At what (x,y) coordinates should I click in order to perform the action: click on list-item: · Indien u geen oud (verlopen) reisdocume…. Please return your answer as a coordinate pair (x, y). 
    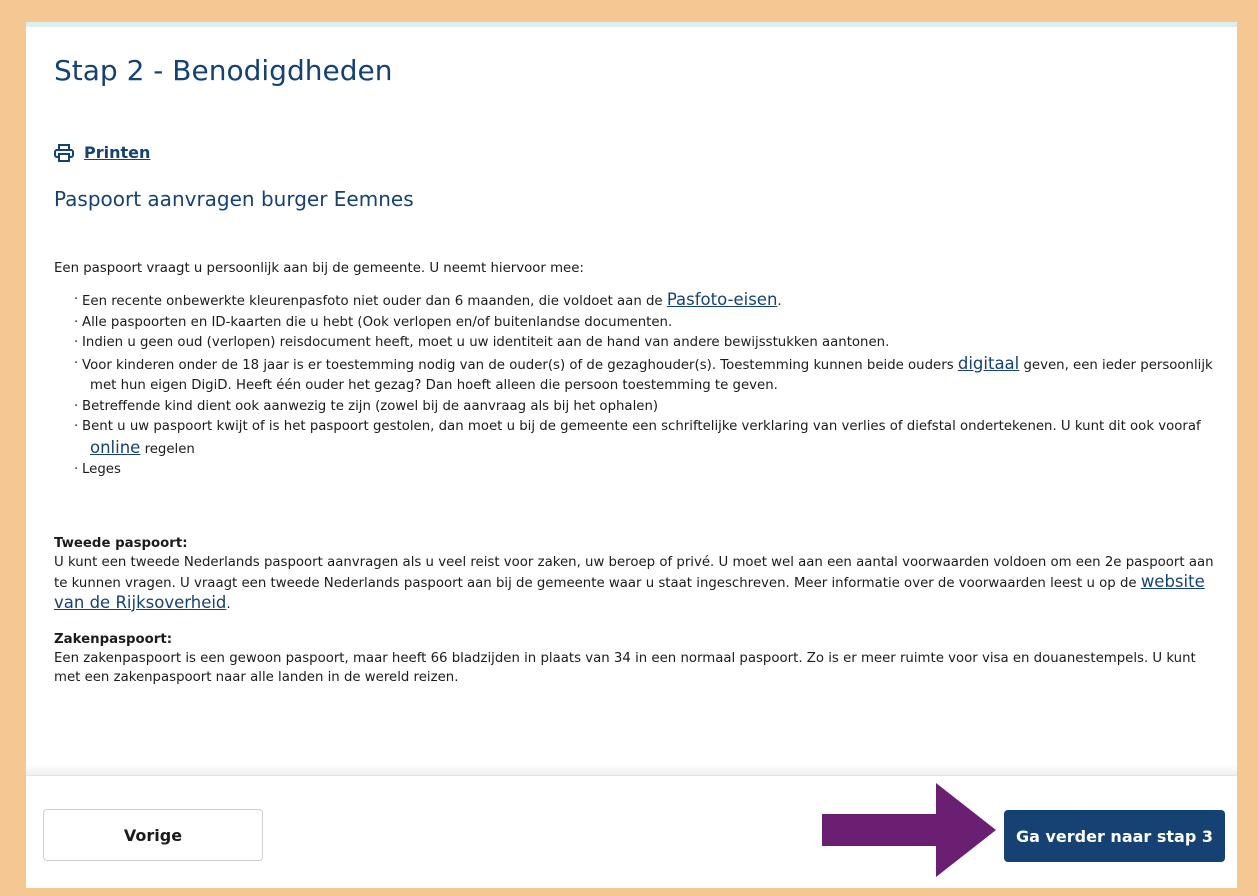
    Looking at the image, I should click on (482, 342).